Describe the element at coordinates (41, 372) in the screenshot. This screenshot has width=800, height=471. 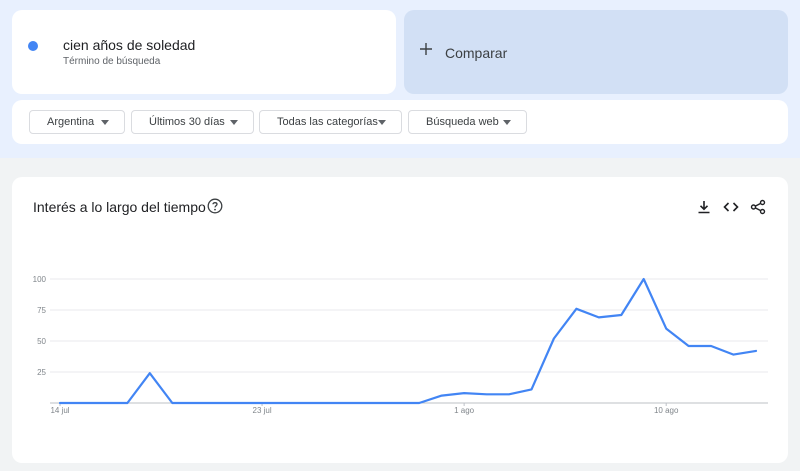
I see `y-tick-label: 25` at that location.